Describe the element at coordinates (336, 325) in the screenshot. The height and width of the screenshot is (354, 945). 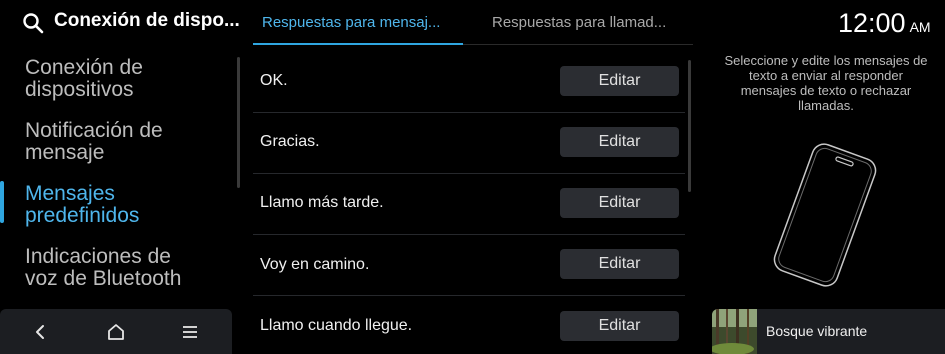
I see `message-text: Llamo cuando llegue.` at that location.